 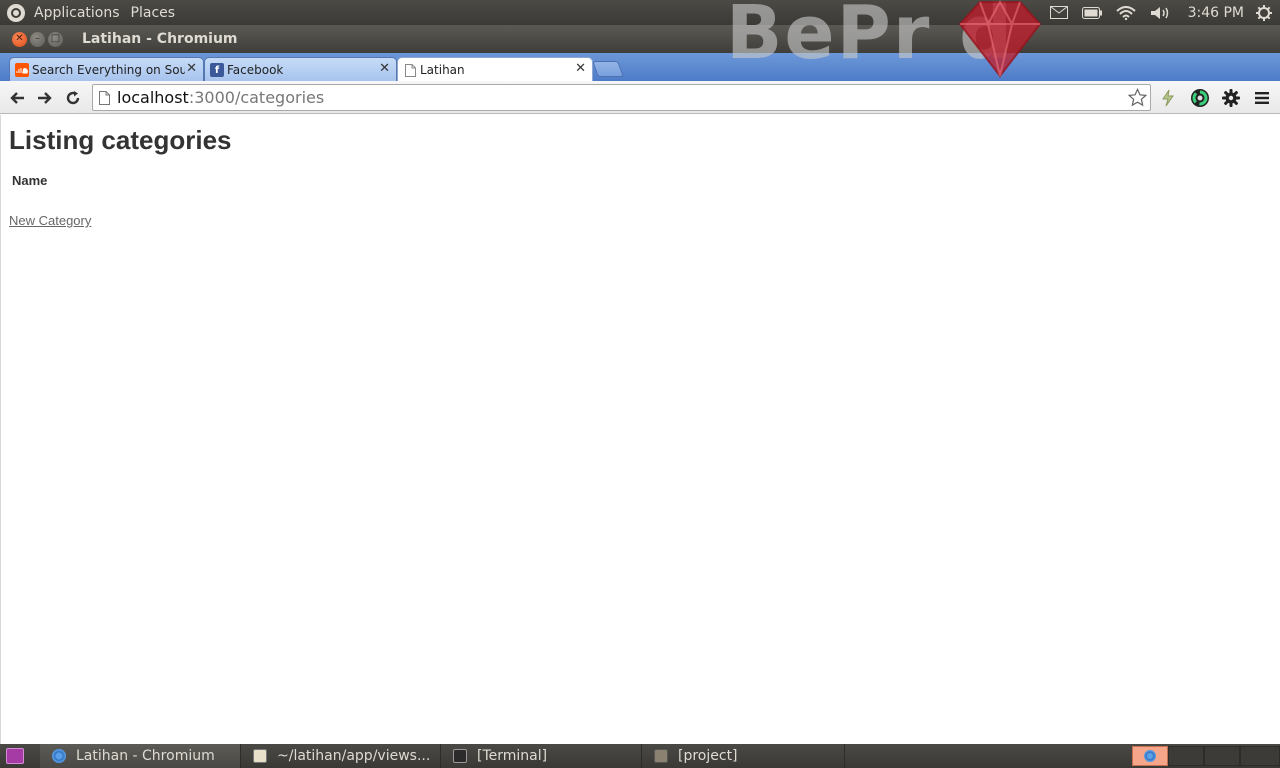 What do you see at coordinates (1168, 98) in the screenshot?
I see `extension-bolt-icon` at bounding box center [1168, 98].